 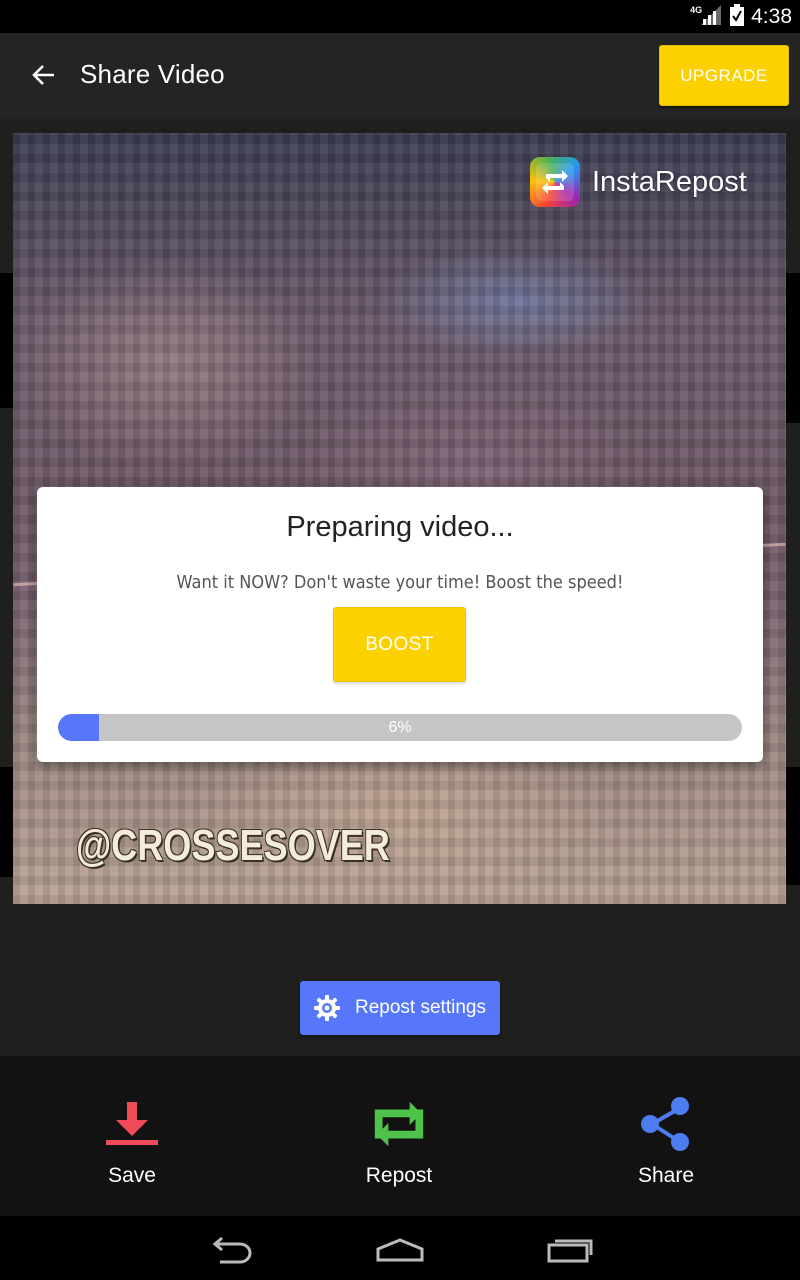 I want to click on watermark-text: InstaRepost, so click(x=669, y=181).